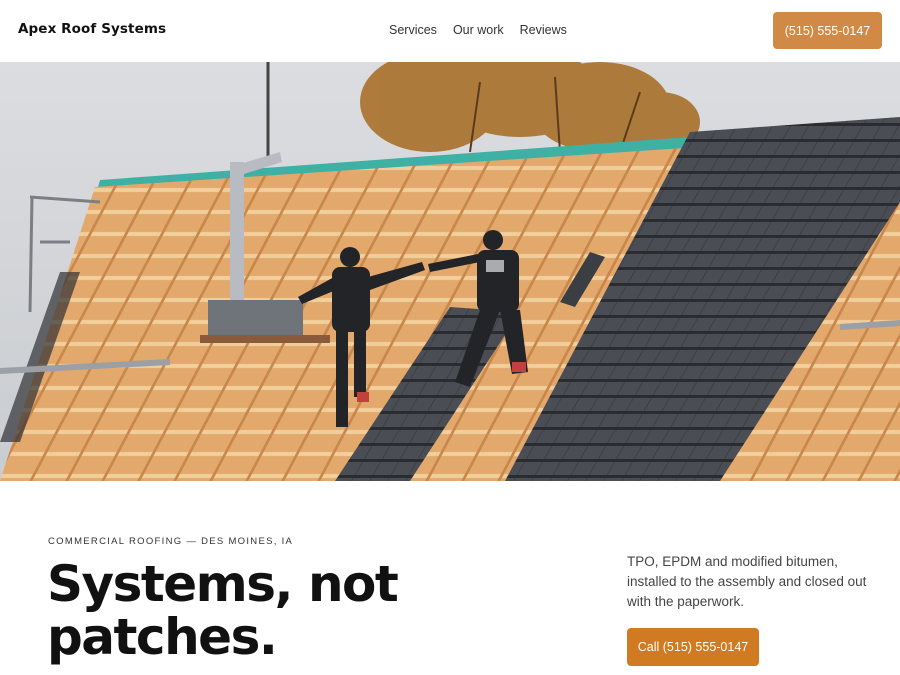 The image size is (900, 675). What do you see at coordinates (827, 30) in the screenshot?
I see `header-phone-button: (515) 555-0147` at bounding box center [827, 30].